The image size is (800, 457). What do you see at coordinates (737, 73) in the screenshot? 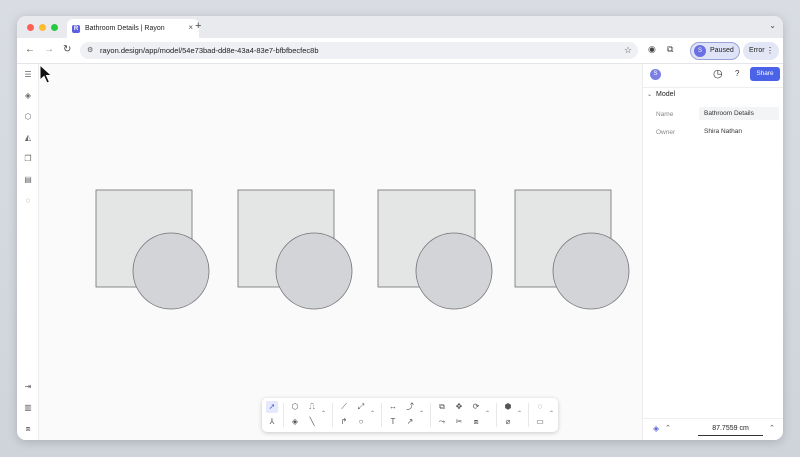
I see `help-icon: ?` at bounding box center [737, 73].